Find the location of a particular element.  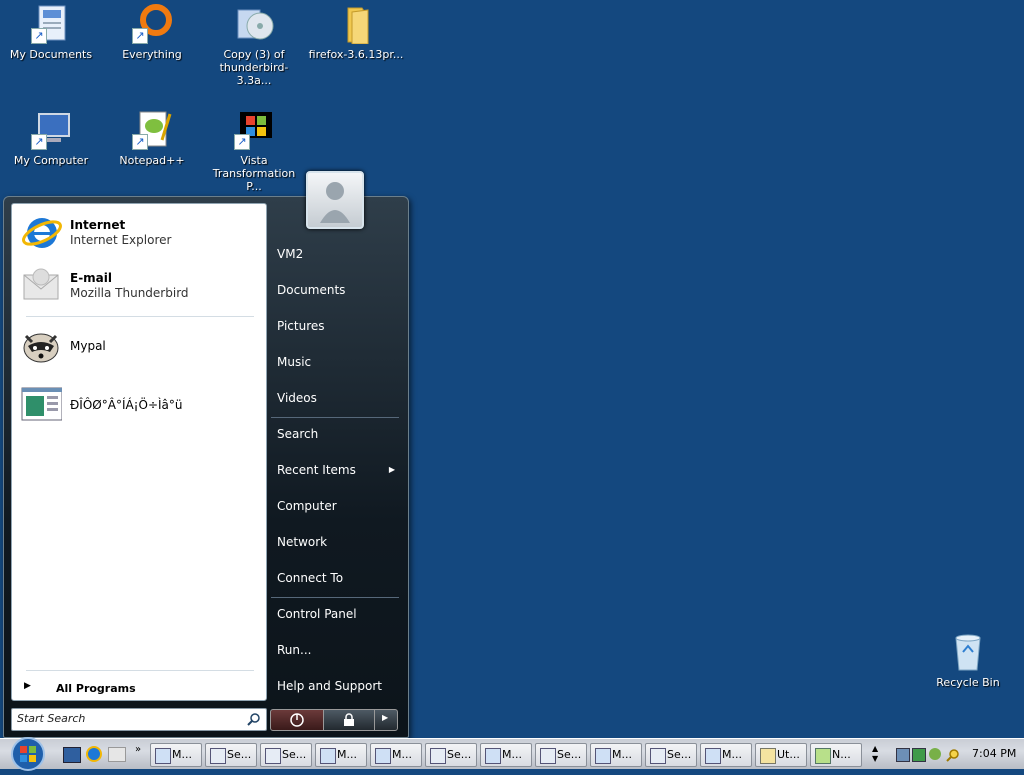

desktop-icon-everything: ↗ Everything is located at coordinates (152, 32).